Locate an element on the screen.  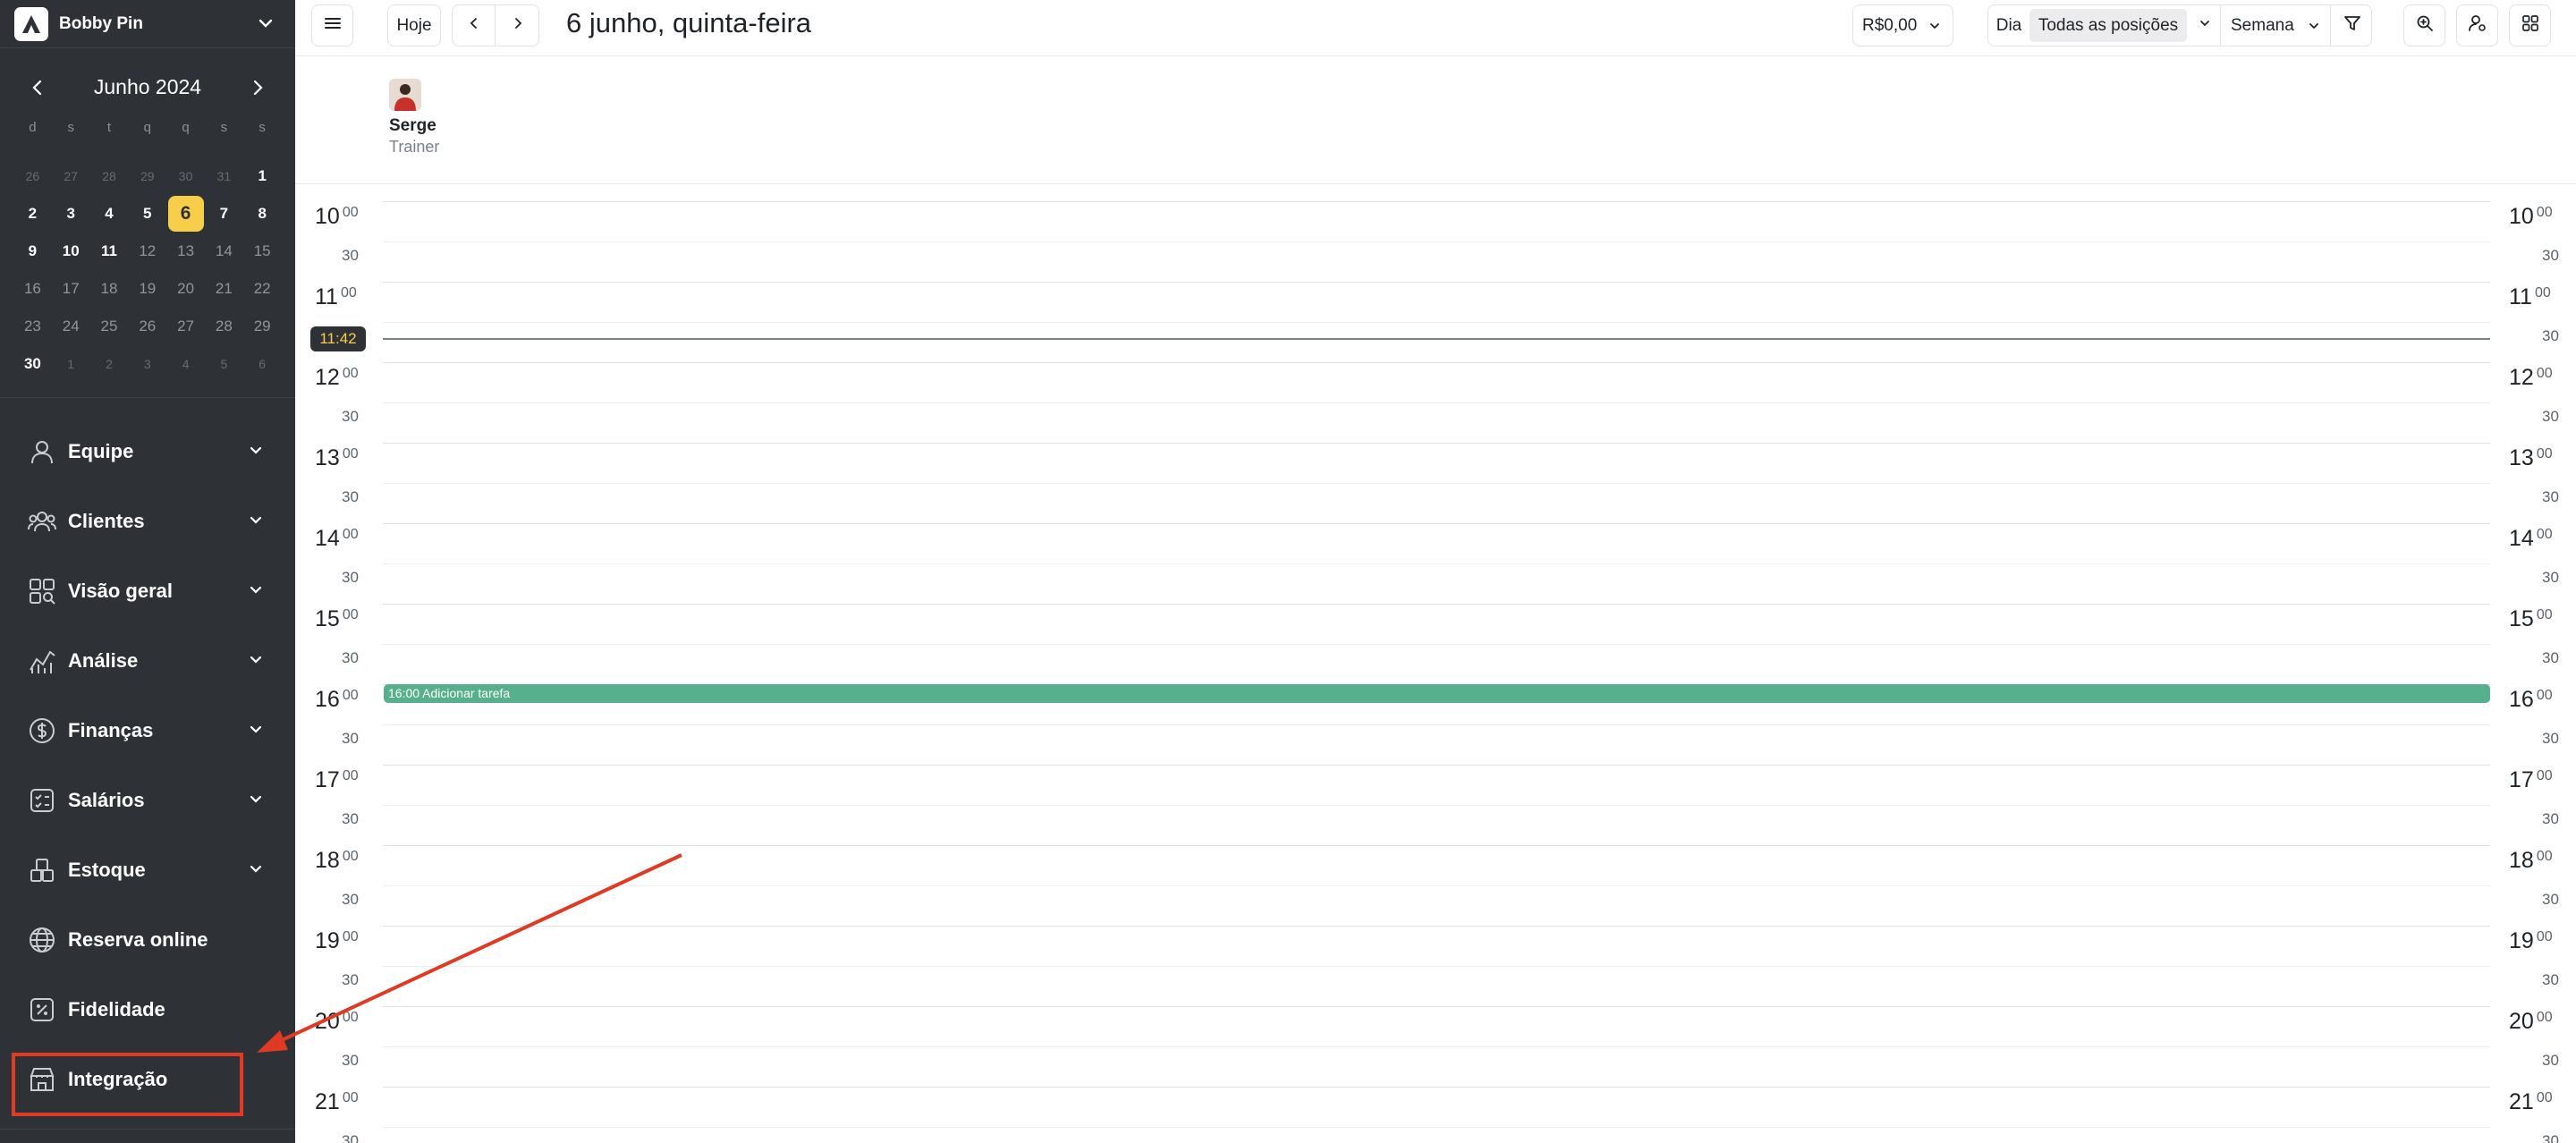
calendar-day: 6 is located at coordinates (262, 364).